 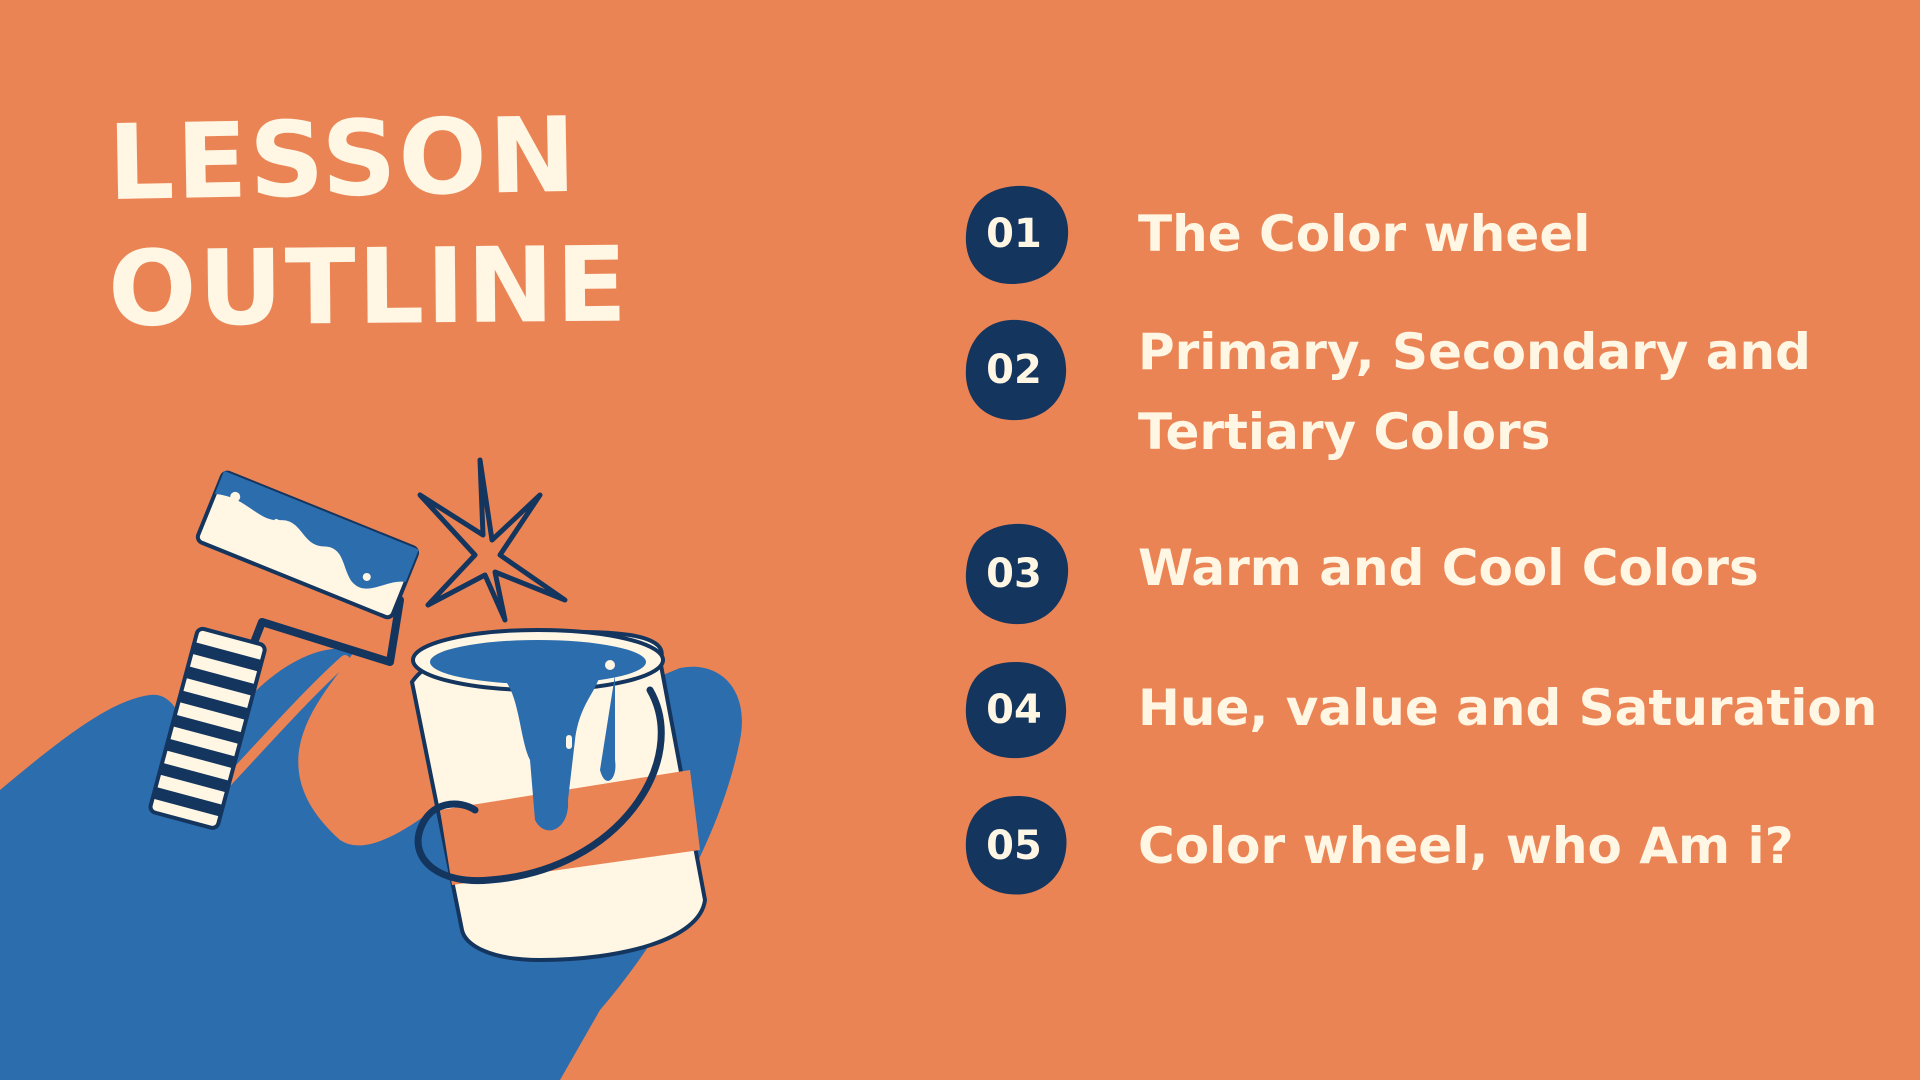 I want to click on item-label: Warm and Cool Colors, so click(x=1448, y=568).